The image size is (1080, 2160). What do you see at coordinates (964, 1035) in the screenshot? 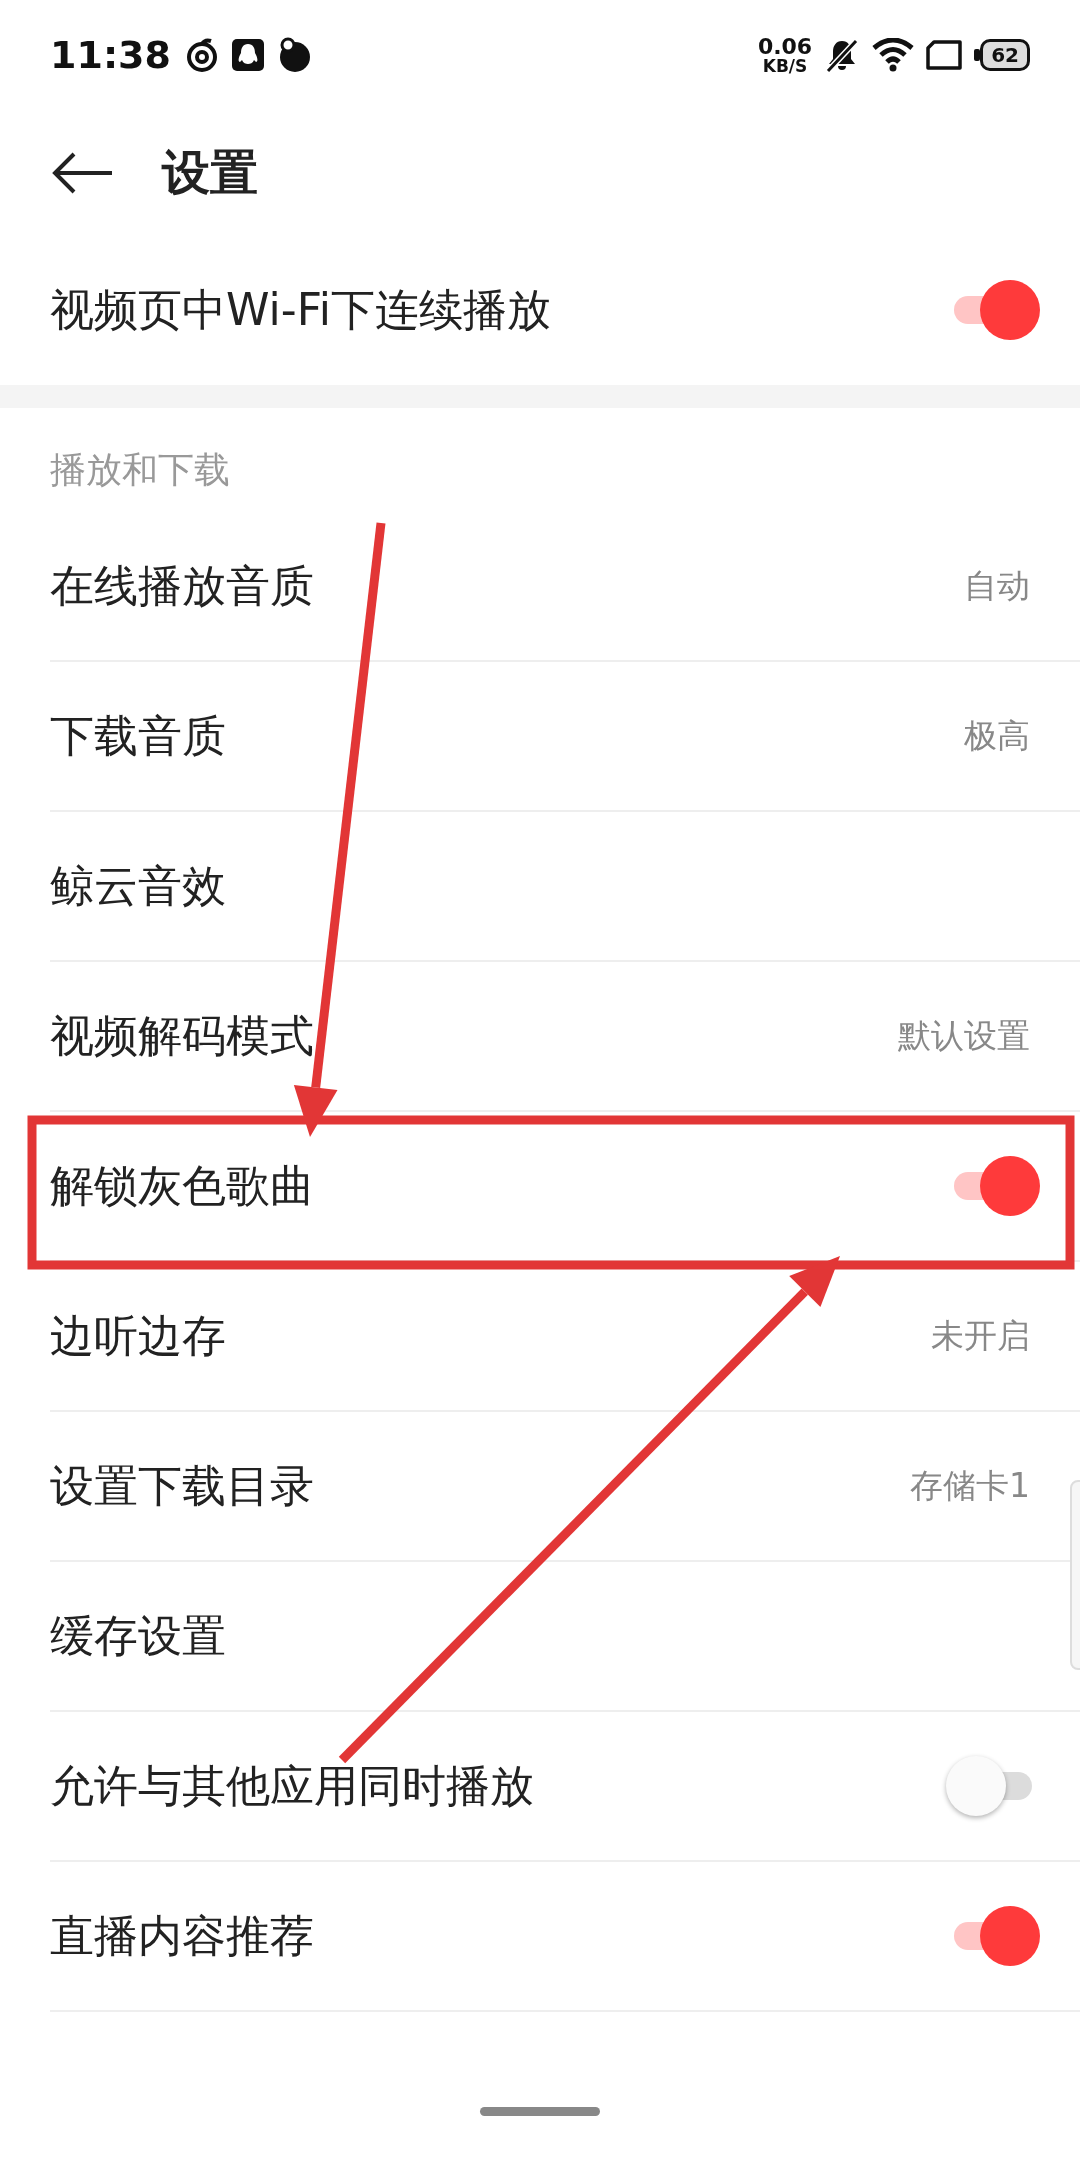
I see `setting-value: 默认设置` at bounding box center [964, 1035].